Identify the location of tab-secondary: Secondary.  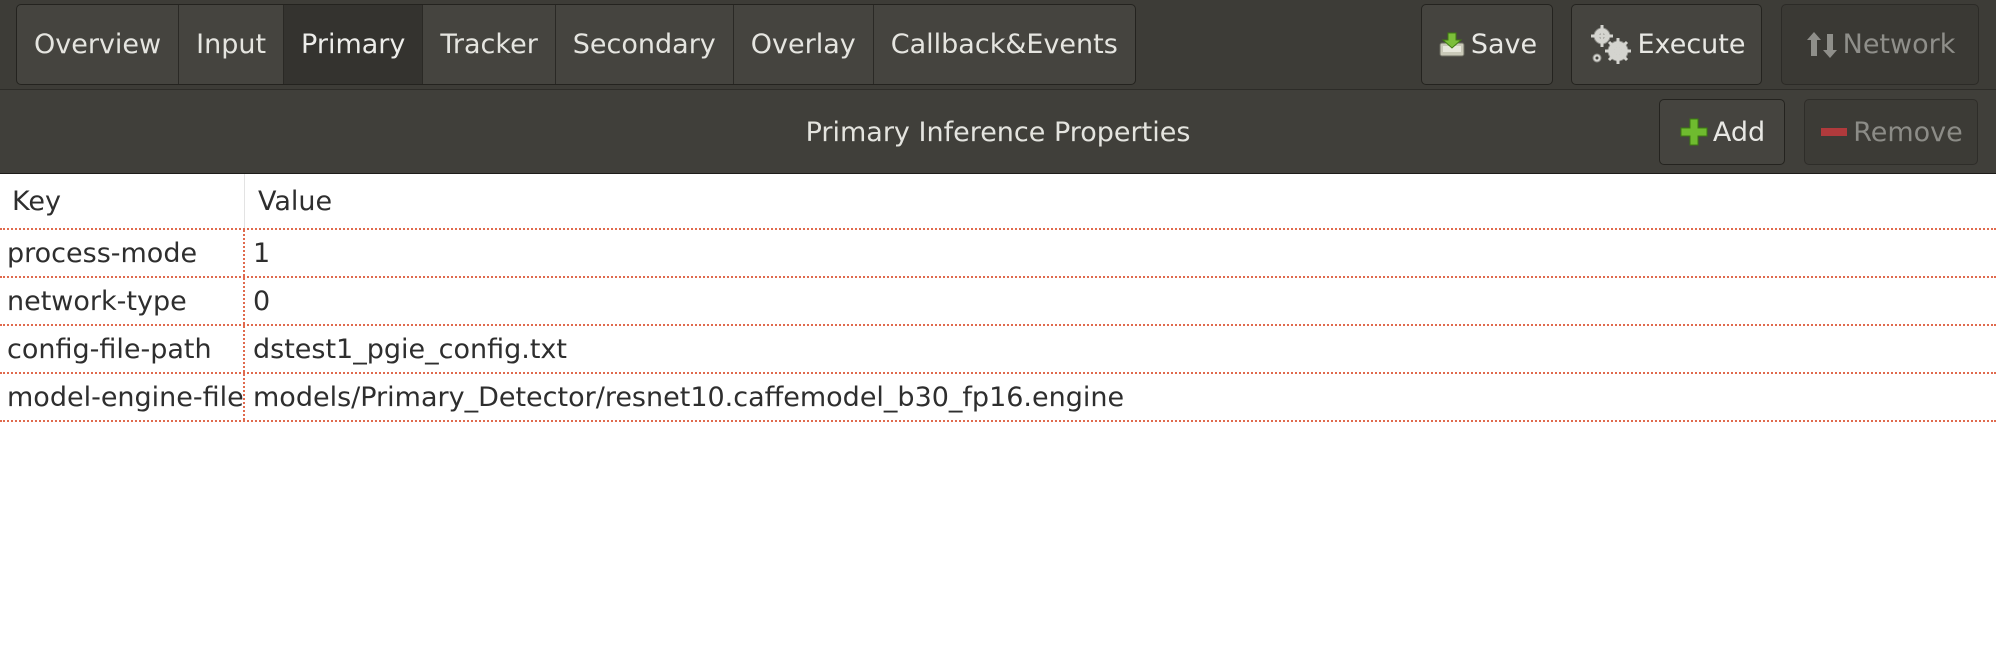
(645, 44).